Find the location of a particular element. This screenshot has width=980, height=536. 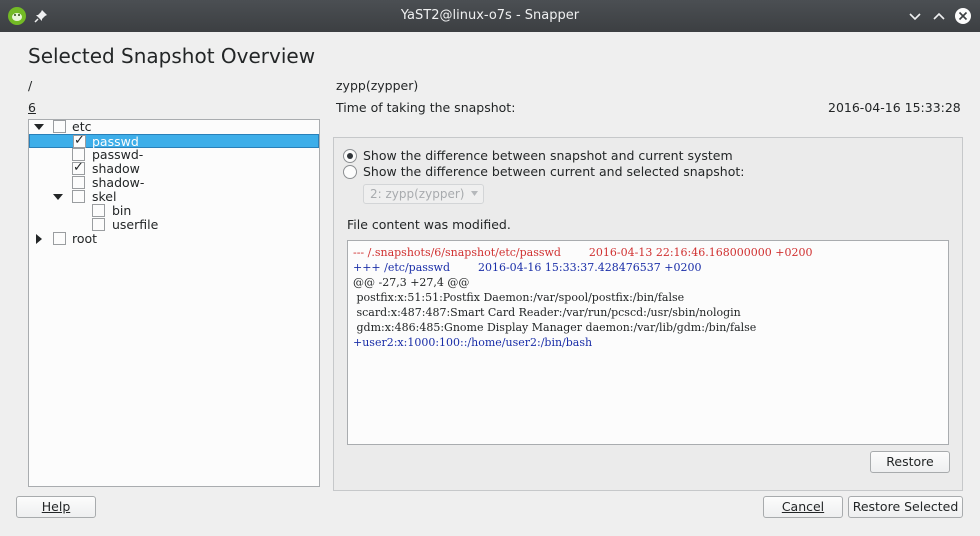

tree-item-userfile: userfile is located at coordinates (174, 224).